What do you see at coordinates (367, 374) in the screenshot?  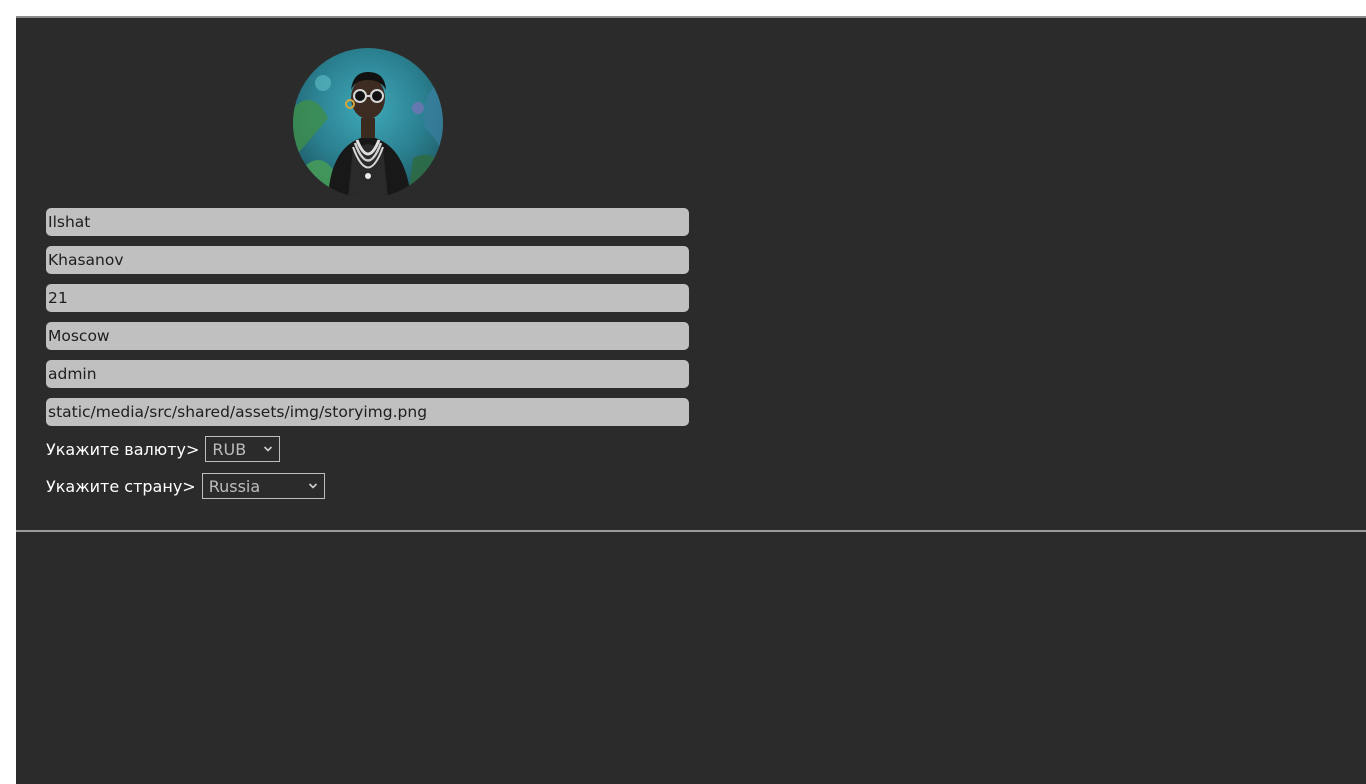 I see `username-input` at bounding box center [367, 374].